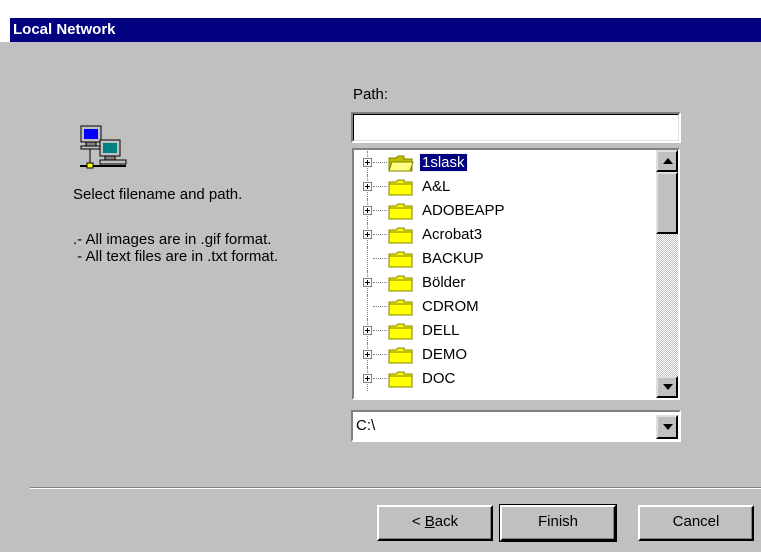 This screenshot has width=761, height=552. Describe the element at coordinates (446, 521) in the screenshot. I see `back-button-rest: ack` at that location.